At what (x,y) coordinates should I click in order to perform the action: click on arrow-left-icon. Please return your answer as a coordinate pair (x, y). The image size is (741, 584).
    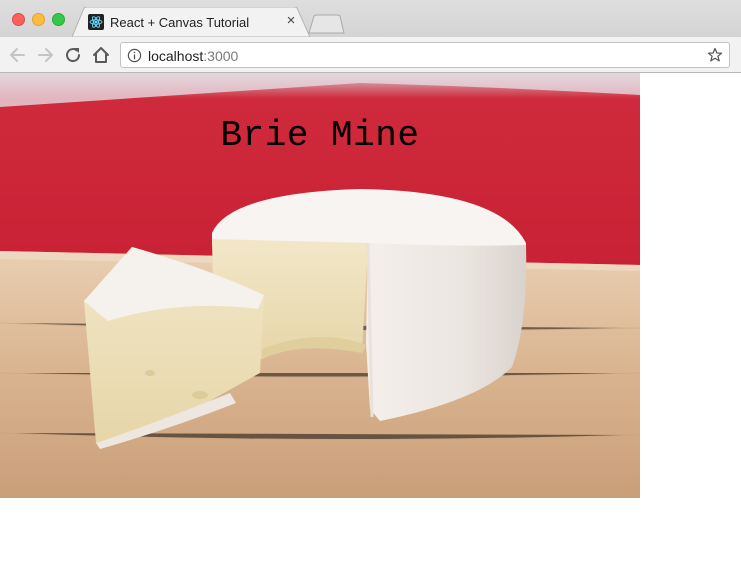
    Looking at the image, I should click on (18, 55).